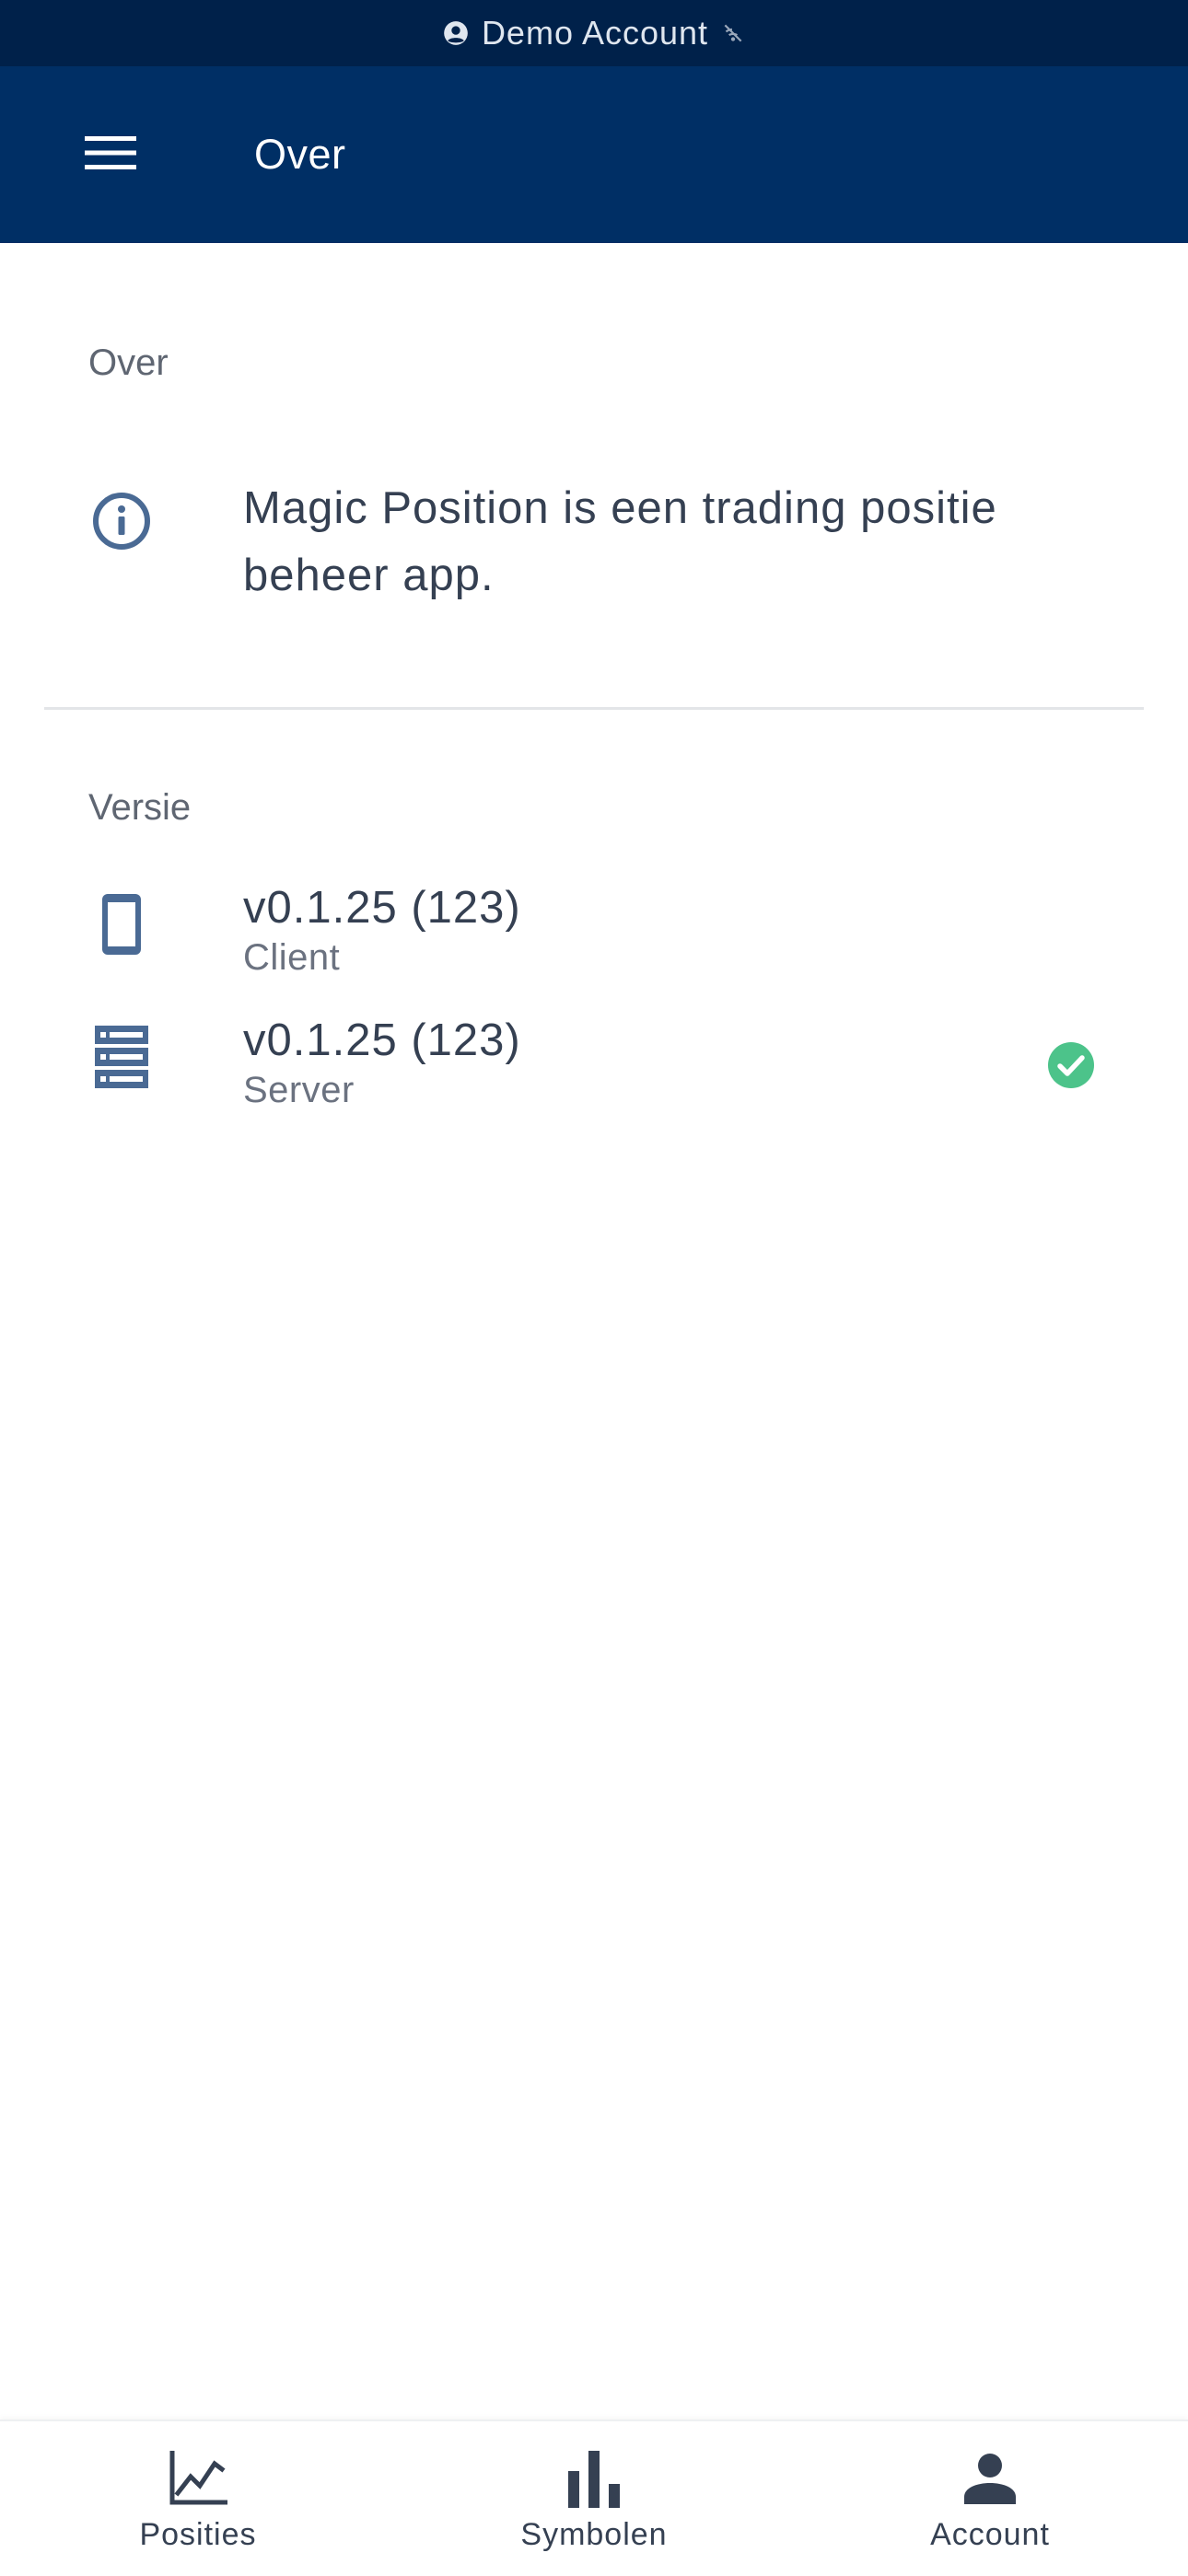 The image size is (1188, 2576). I want to click on nav-label-symbolen: Symbolen, so click(594, 2534).